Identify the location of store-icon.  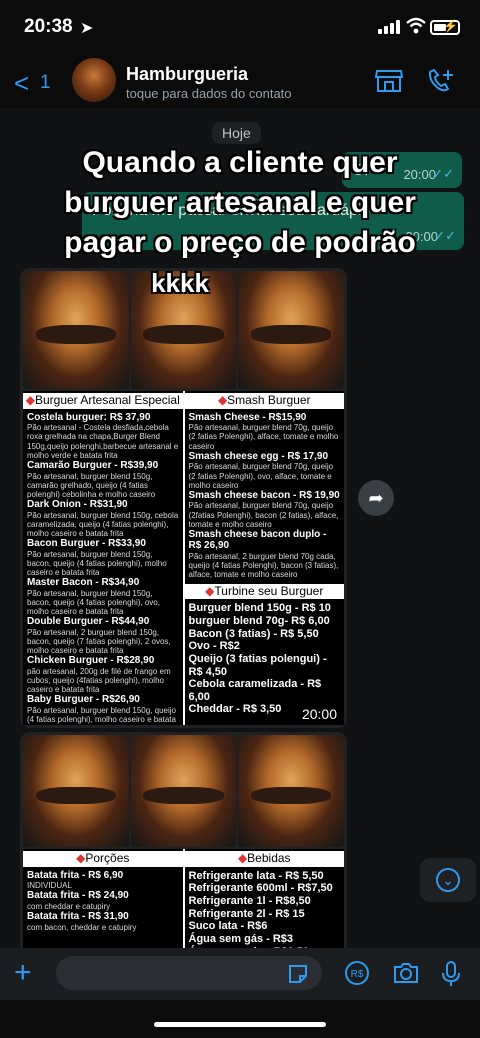
(389, 81).